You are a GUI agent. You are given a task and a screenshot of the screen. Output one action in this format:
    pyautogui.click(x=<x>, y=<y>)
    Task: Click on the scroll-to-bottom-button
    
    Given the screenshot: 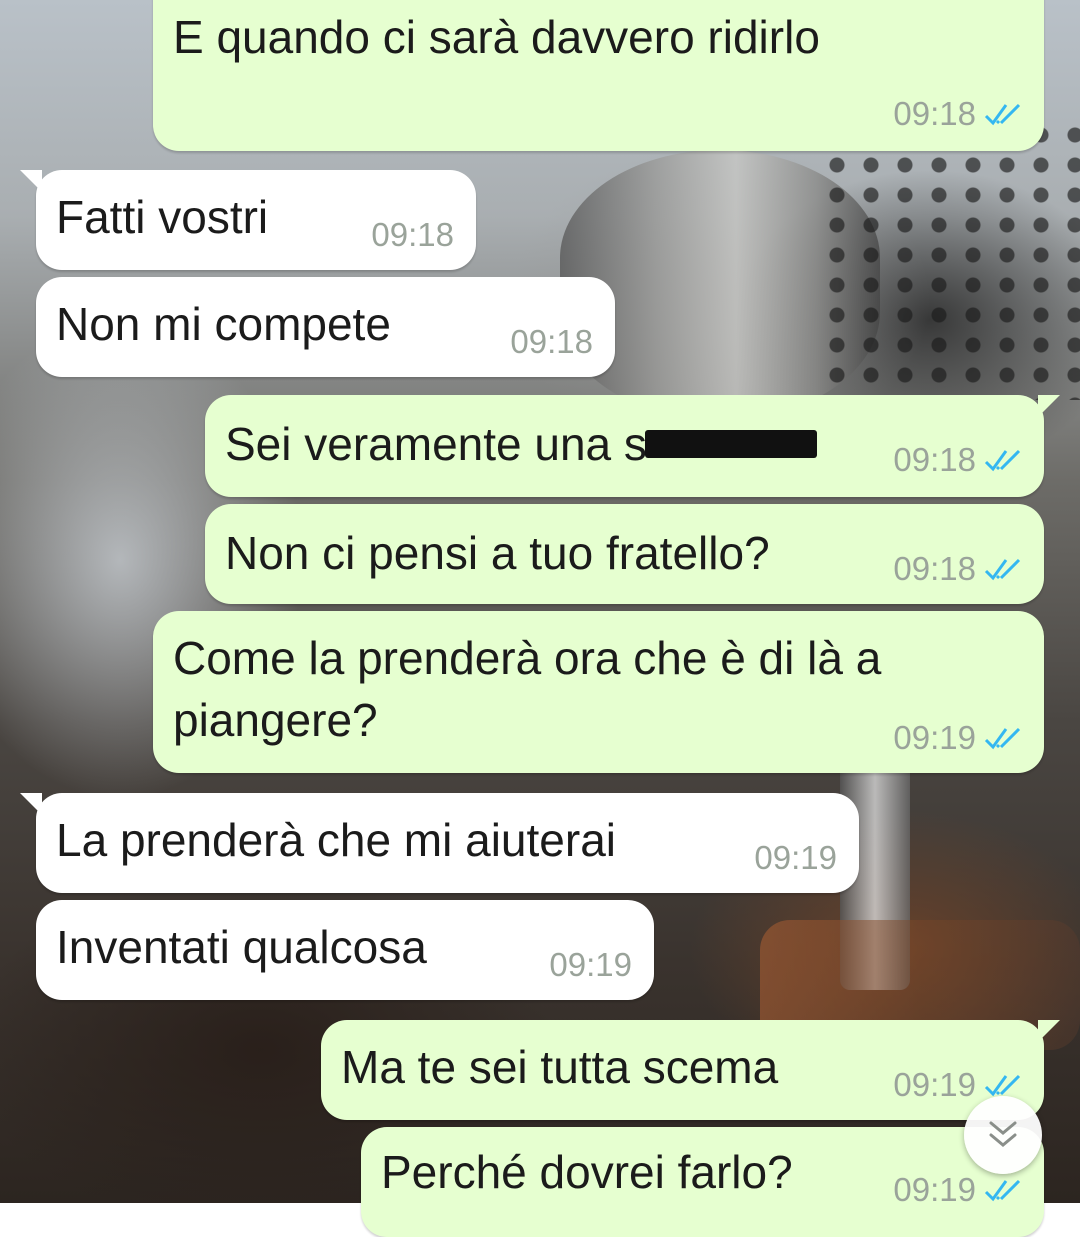 What is the action you would take?
    pyautogui.click(x=1003, y=1135)
    